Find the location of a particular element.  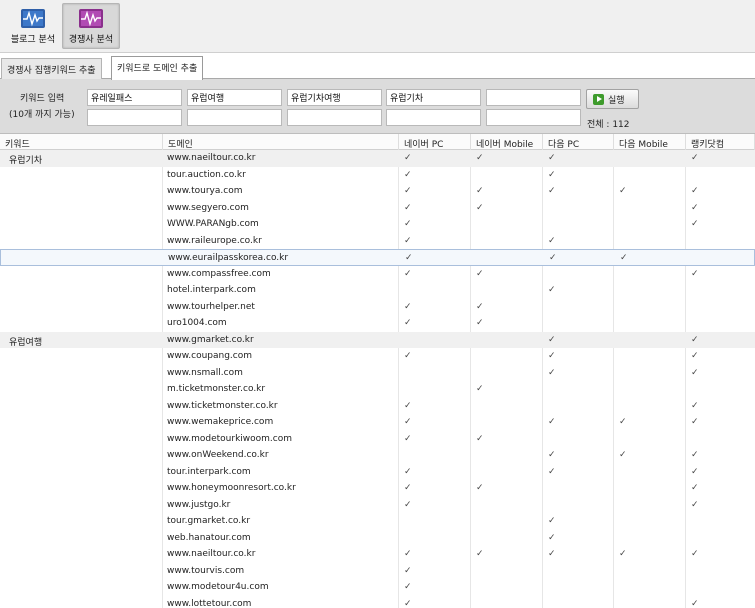

table-row: WWW.PARANgb.com ✓ ✓ is located at coordinates (377, 224).